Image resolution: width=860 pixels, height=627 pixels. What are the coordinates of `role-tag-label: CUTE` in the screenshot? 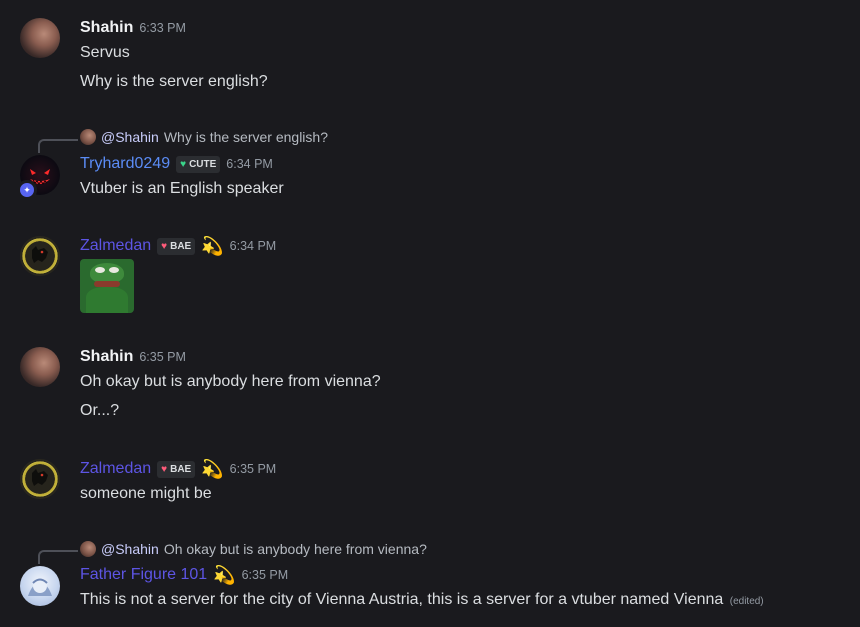 It's located at (203, 164).